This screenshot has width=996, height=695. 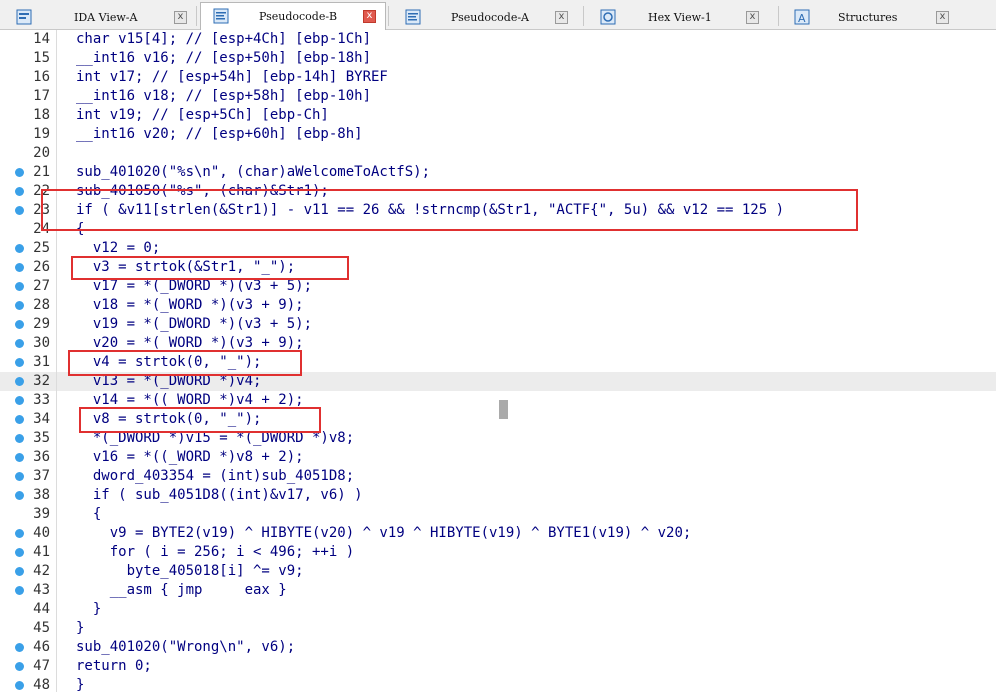 I want to click on line-number: 17, so click(x=41, y=96).